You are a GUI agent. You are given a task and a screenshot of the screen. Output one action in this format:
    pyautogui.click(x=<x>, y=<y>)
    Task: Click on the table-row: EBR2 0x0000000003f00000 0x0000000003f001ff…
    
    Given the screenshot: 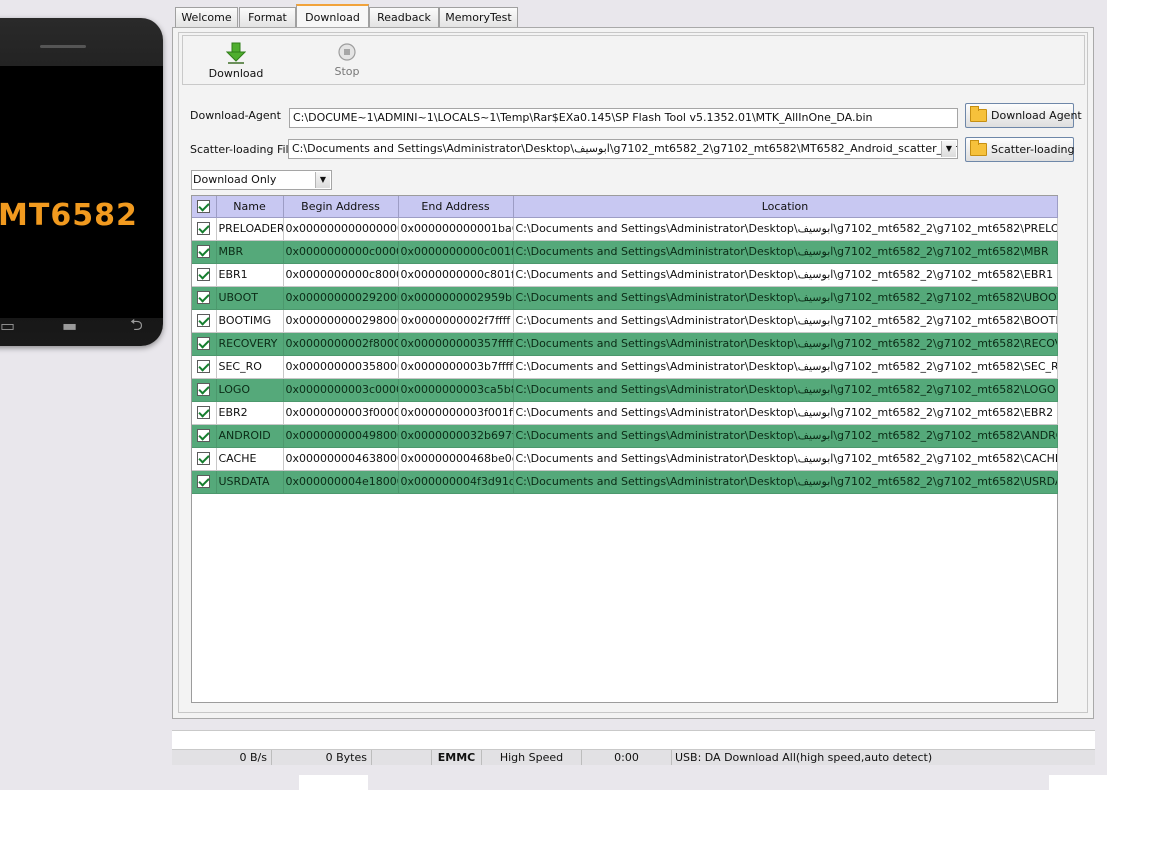 What is the action you would take?
    pyautogui.click(x=625, y=413)
    